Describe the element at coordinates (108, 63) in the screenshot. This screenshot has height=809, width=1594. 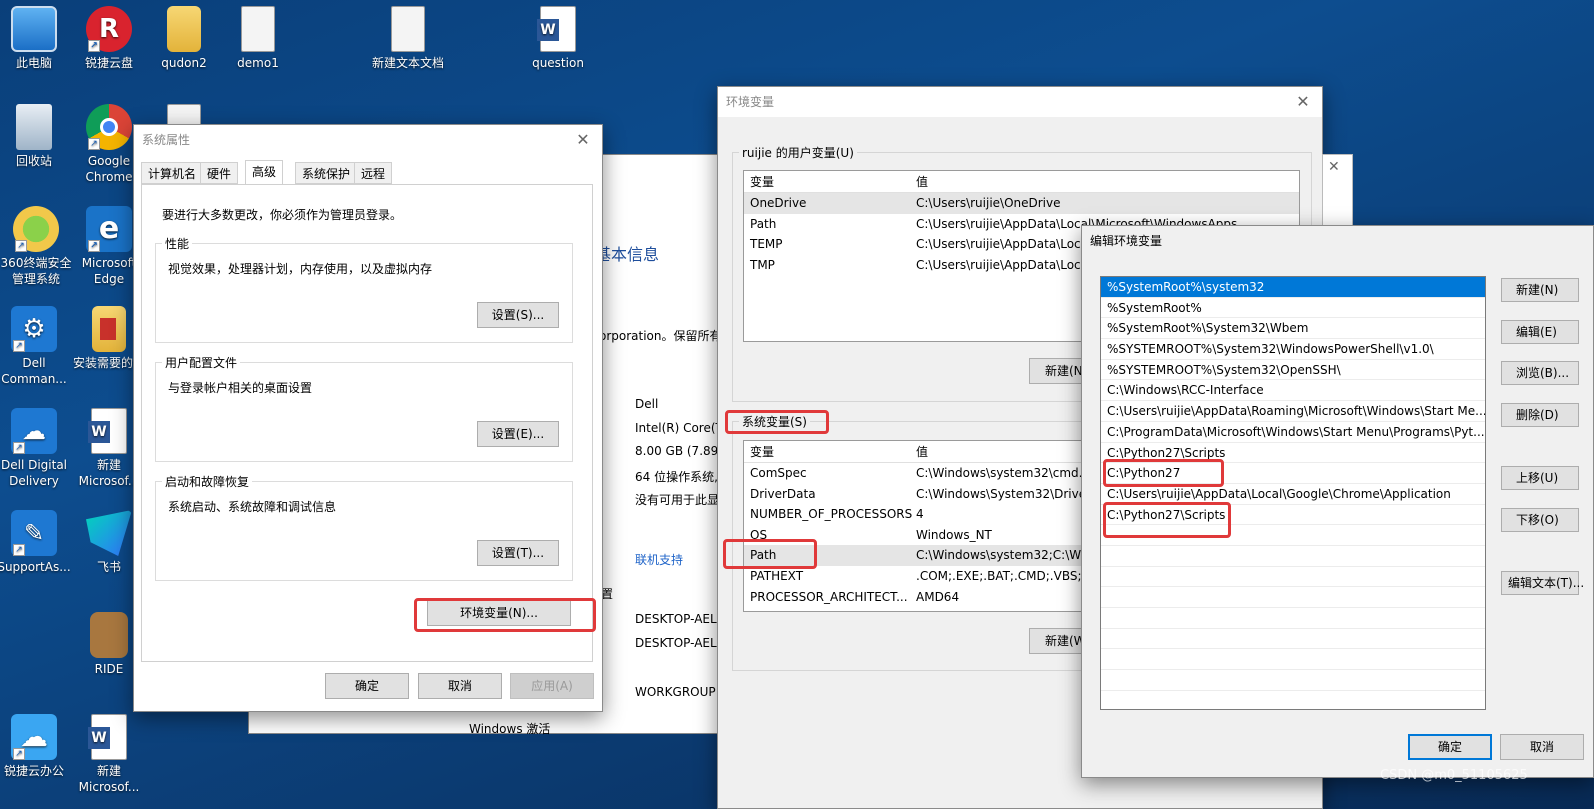
I see `desktop-icon-label: 锐捷云盘` at that location.